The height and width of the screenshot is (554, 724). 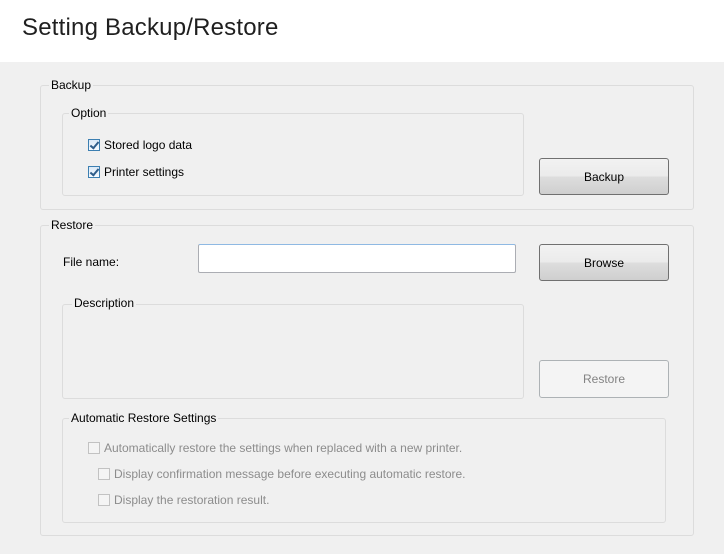 What do you see at coordinates (104, 474) in the screenshot?
I see `display-confirmation-checkbox-box` at bounding box center [104, 474].